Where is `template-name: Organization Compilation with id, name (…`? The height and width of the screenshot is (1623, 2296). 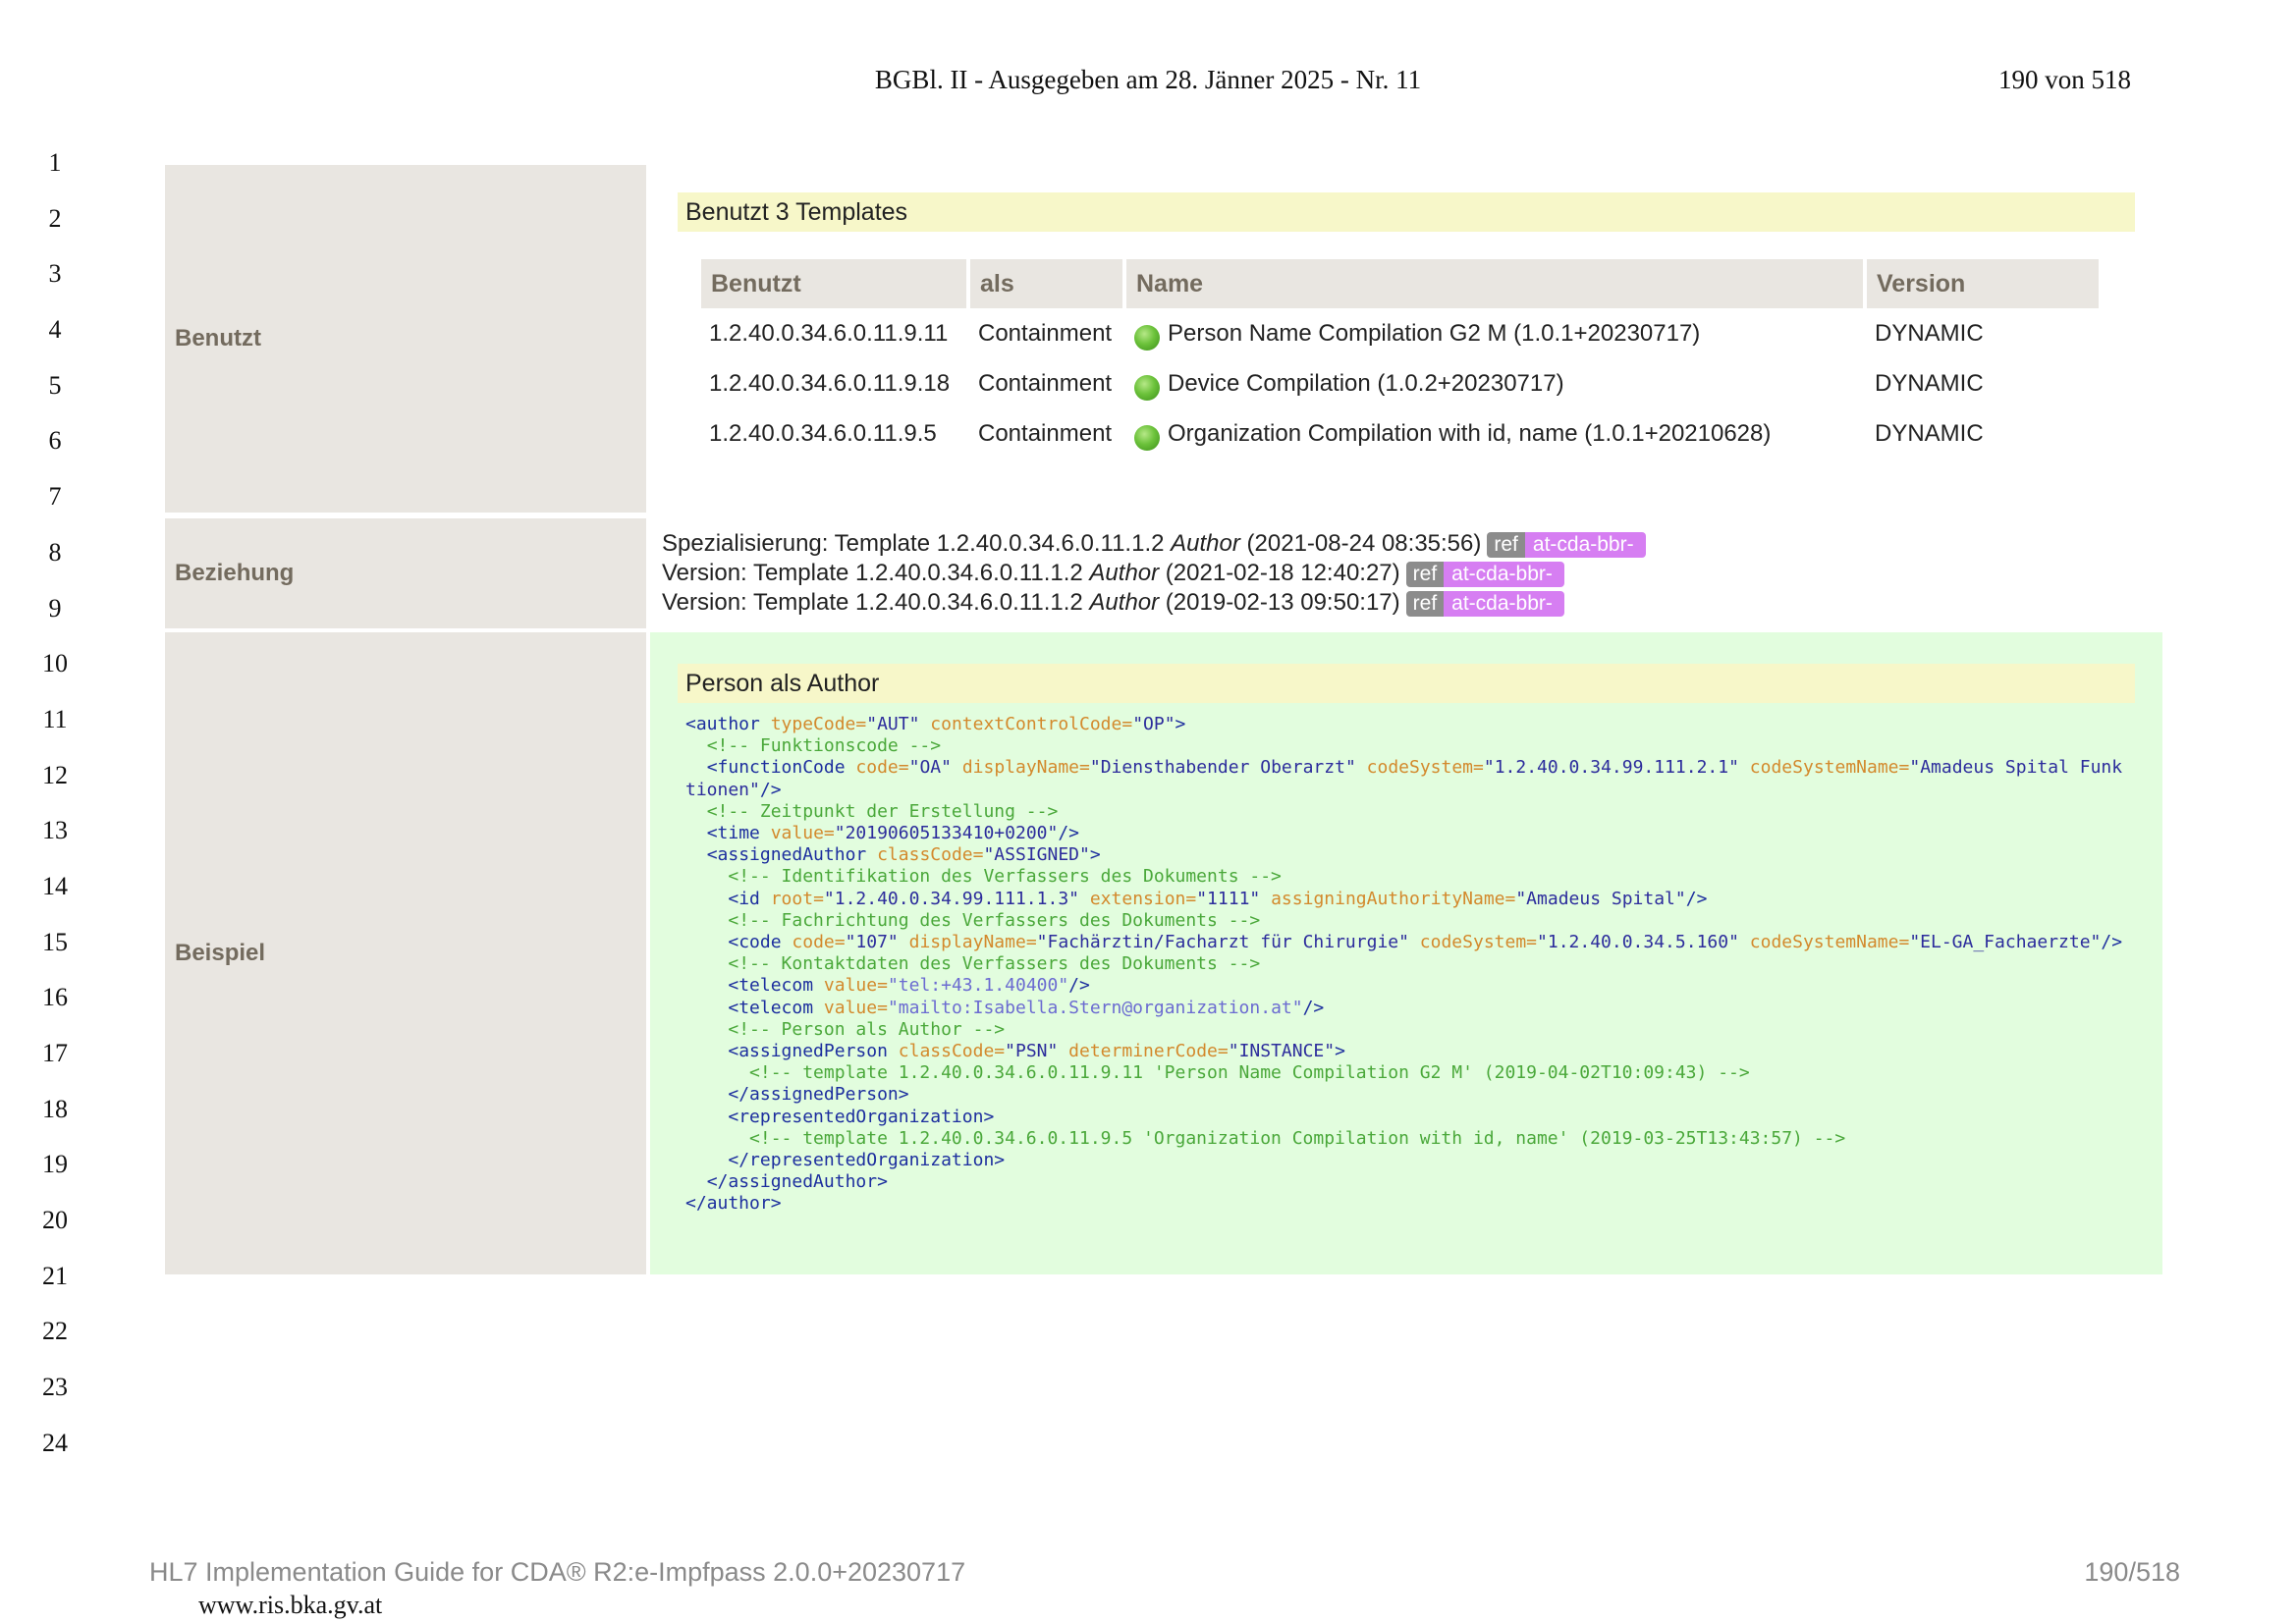
template-name: Organization Compilation with id, name (… is located at coordinates (1469, 434).